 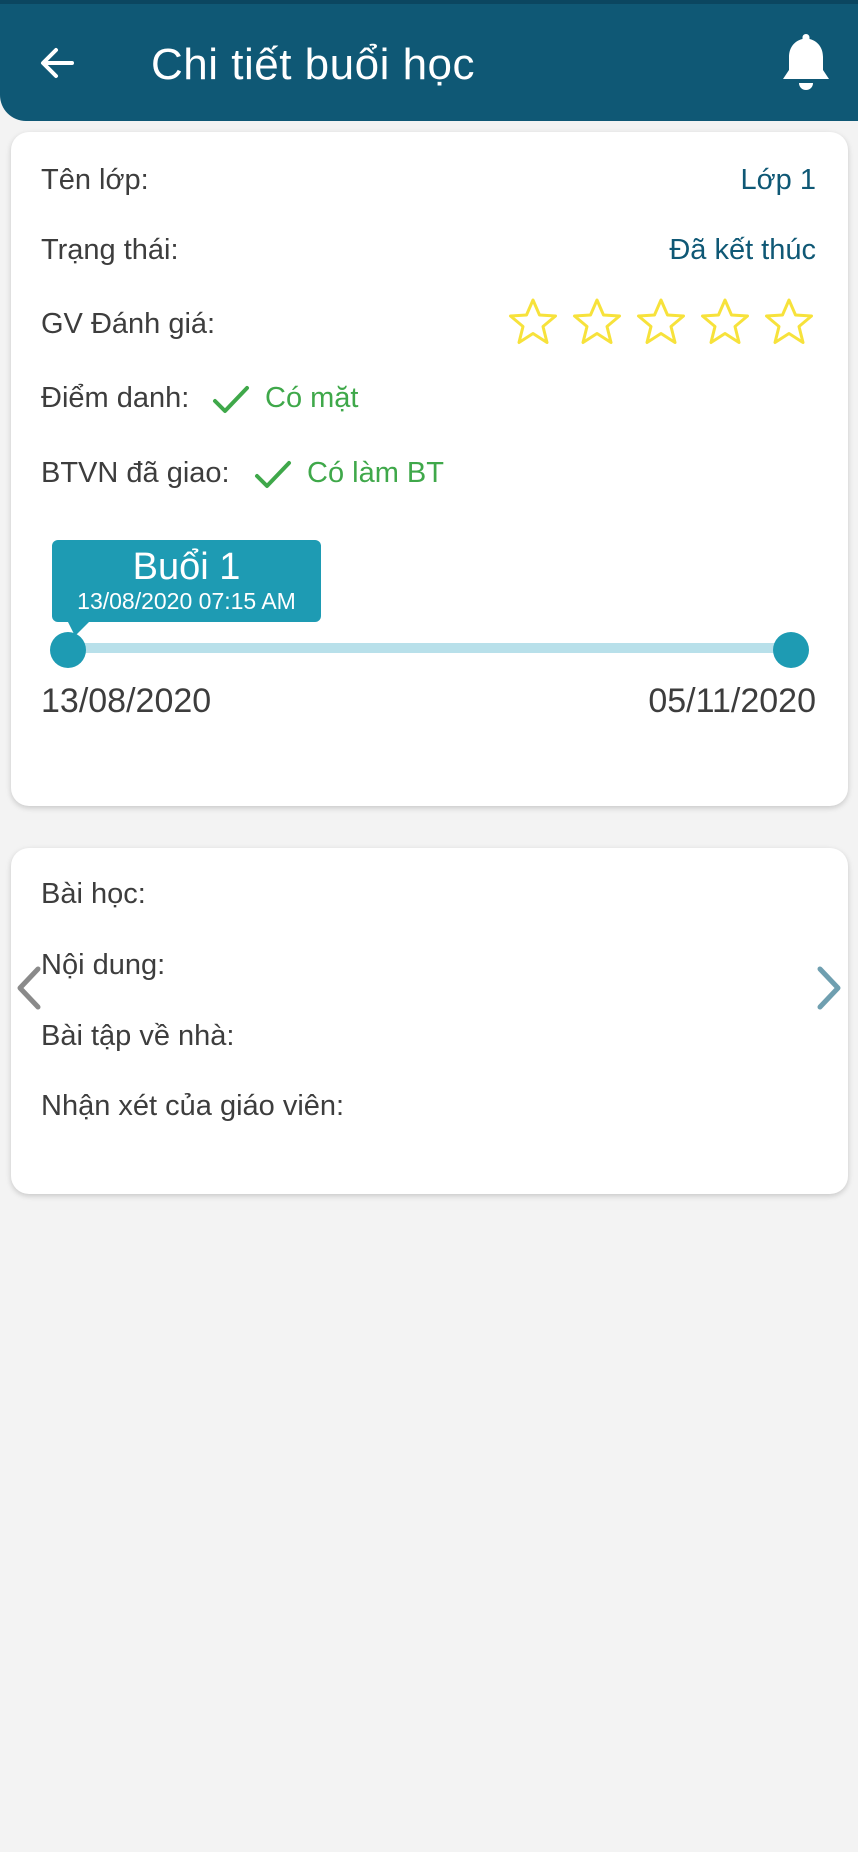 What do you see at coordinates (95, 180) in the screenshot?
I see `class-name-label: Tên lớp:` at bounding box center [95, 180].